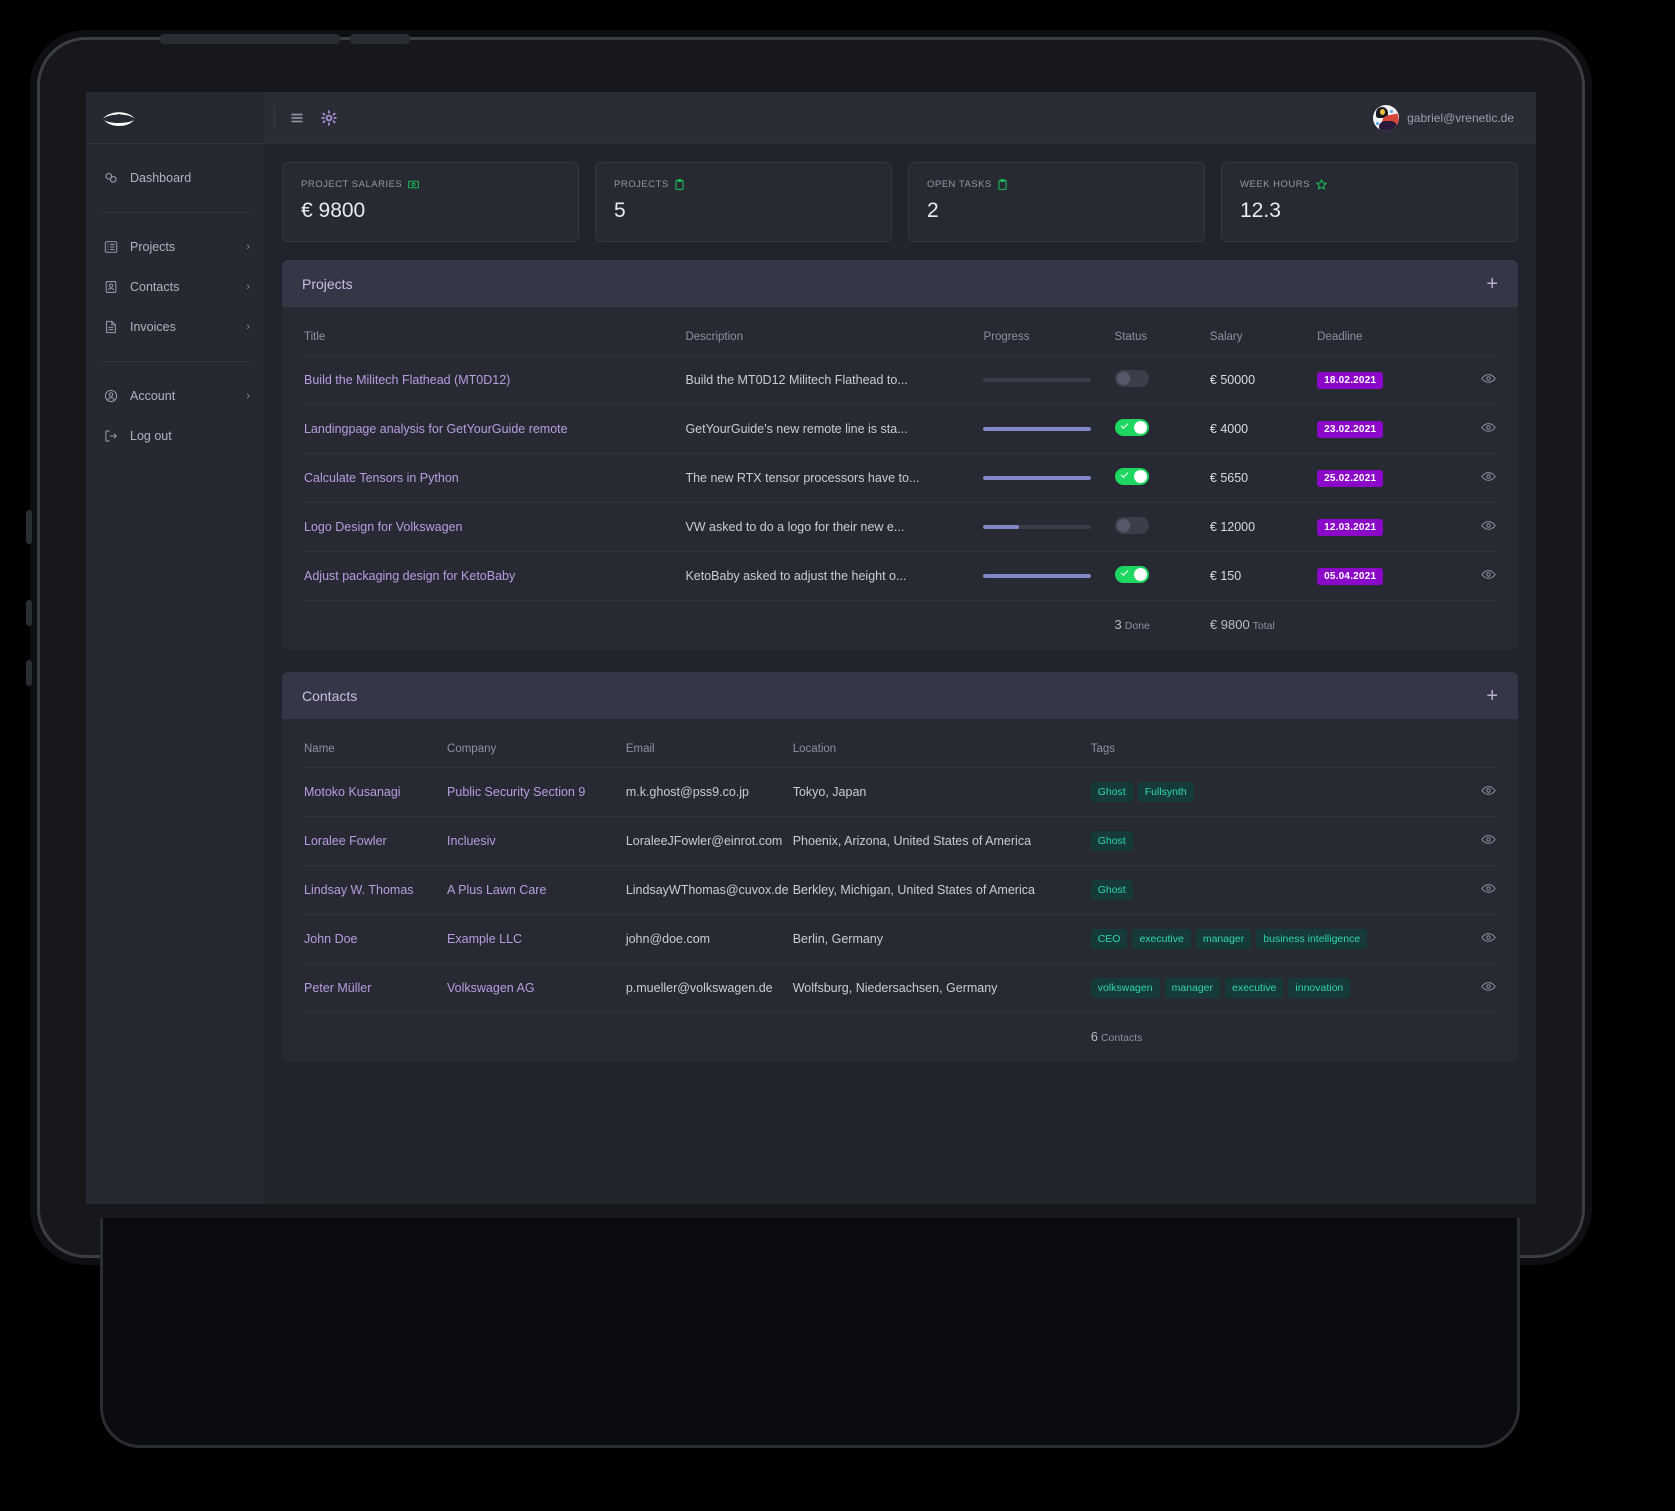  I want to click on tag-chip: Fullsynth, so click(1165, 792).